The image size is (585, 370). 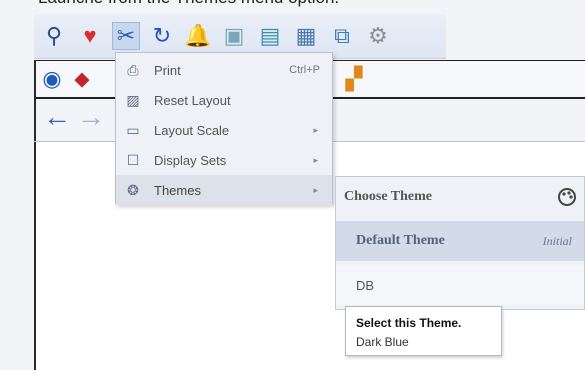 I want to click on shortcut-label: Ctrl+P, so click(x=304, y=70).